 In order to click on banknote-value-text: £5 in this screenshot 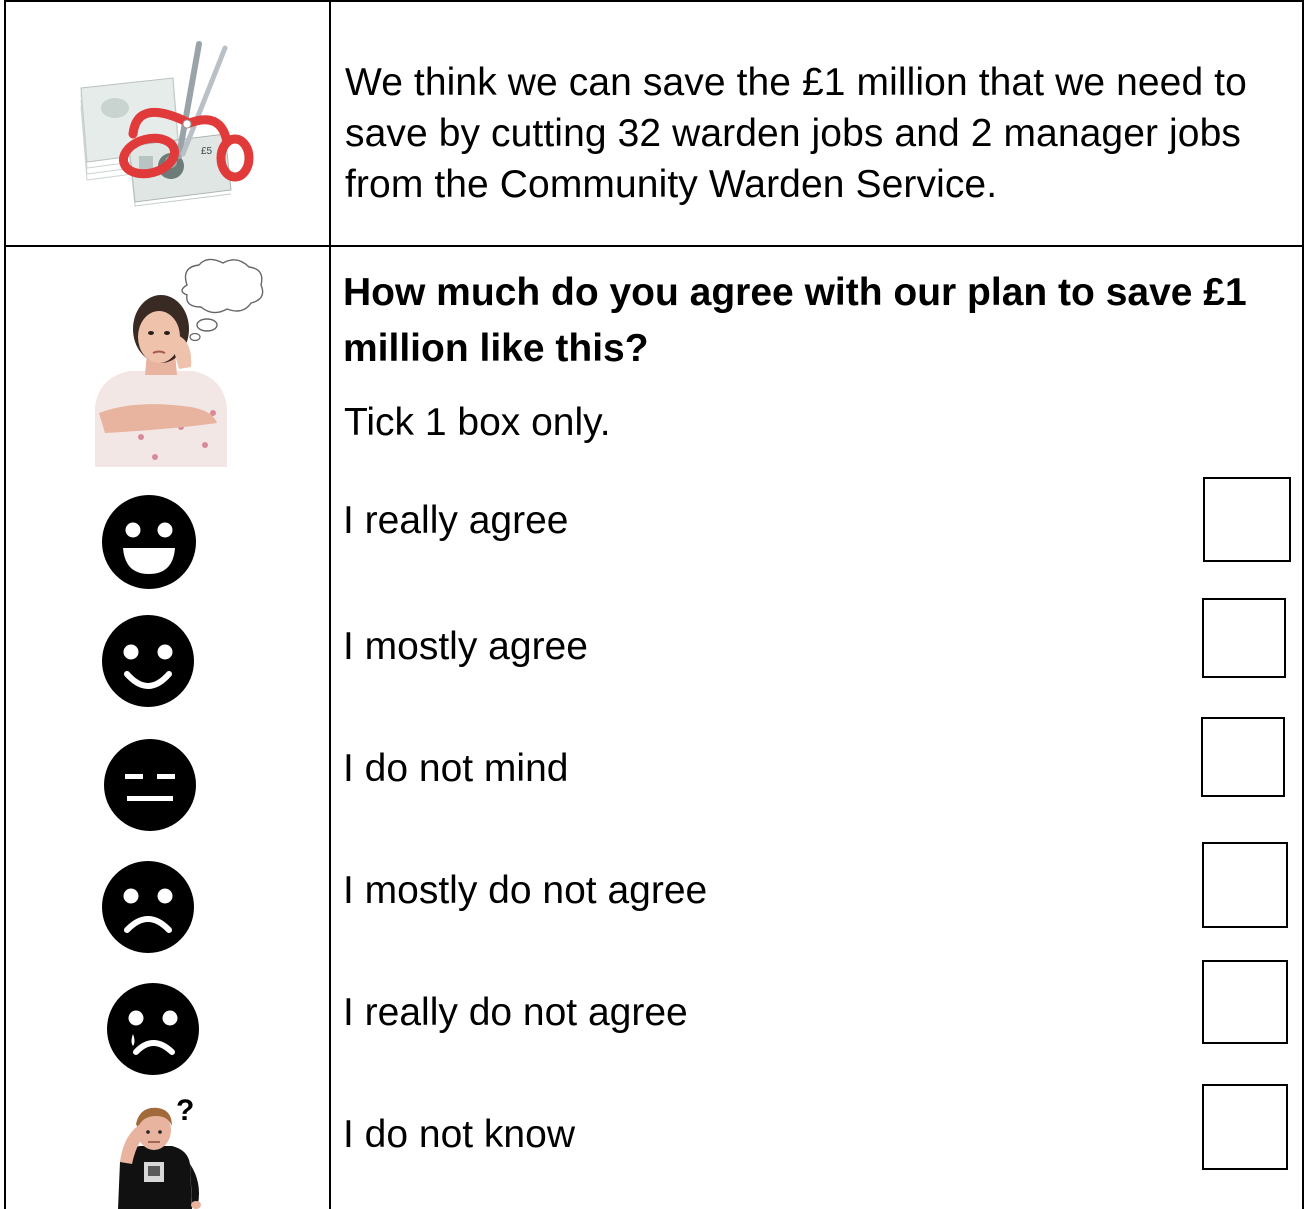, I will do `click(207, 151)`.